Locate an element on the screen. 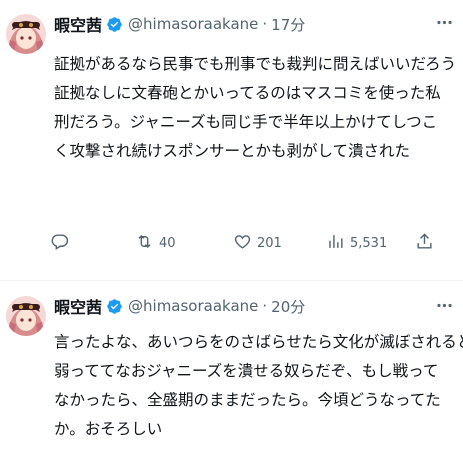 The image size is (463, 463). like-button: 201 is located at coordinates (257, 243).